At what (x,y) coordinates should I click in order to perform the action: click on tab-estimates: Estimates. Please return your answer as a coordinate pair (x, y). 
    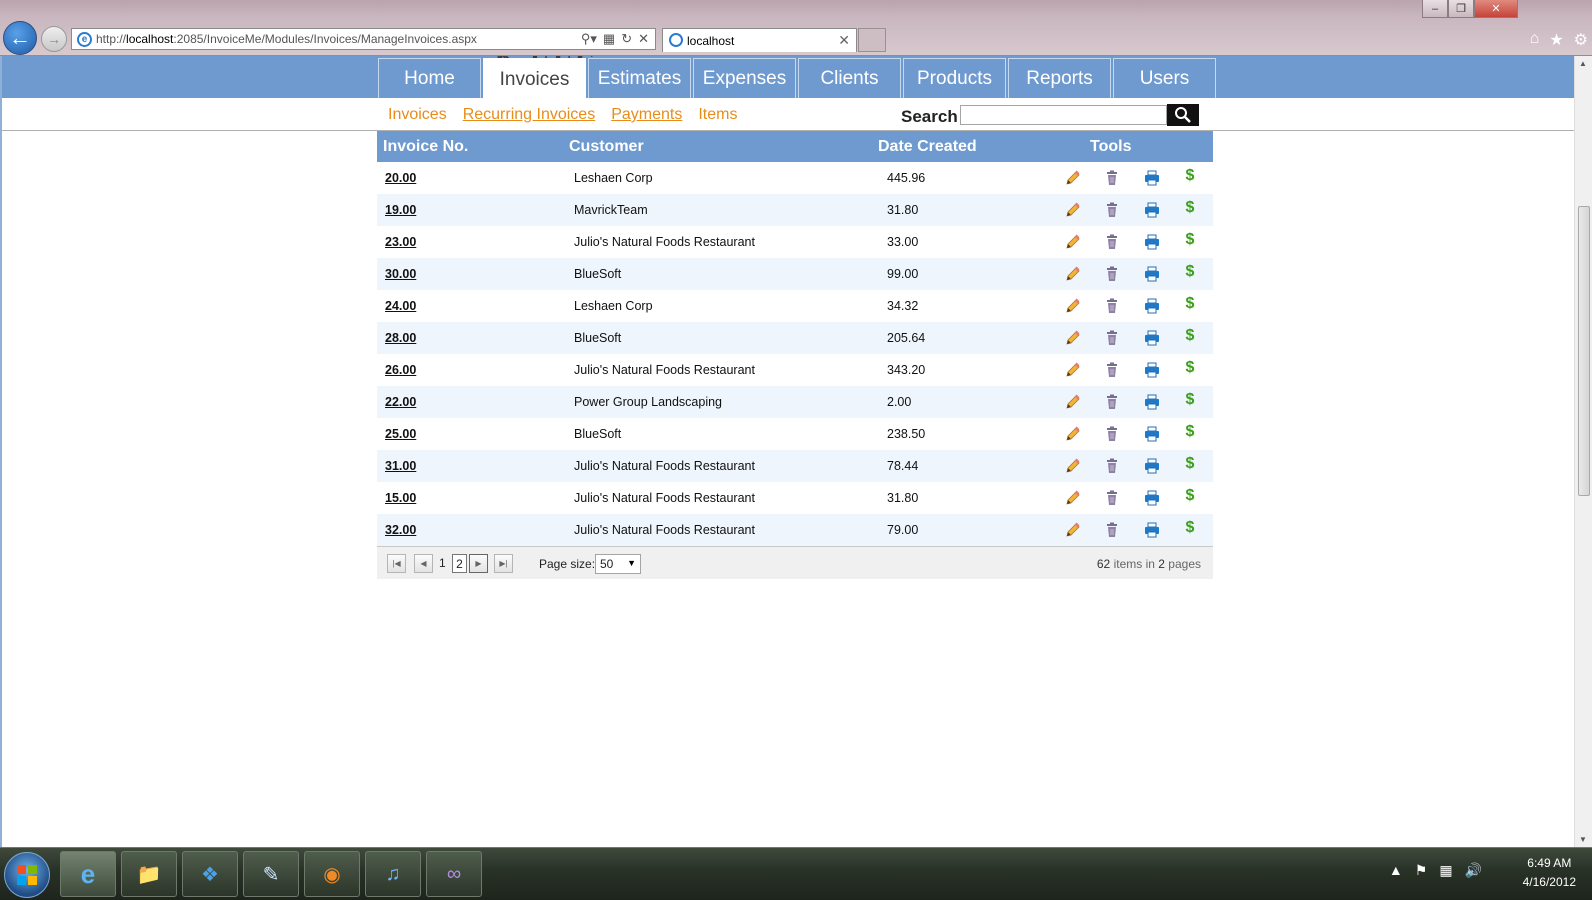
    Looking at the image, I should click on (639, 78).